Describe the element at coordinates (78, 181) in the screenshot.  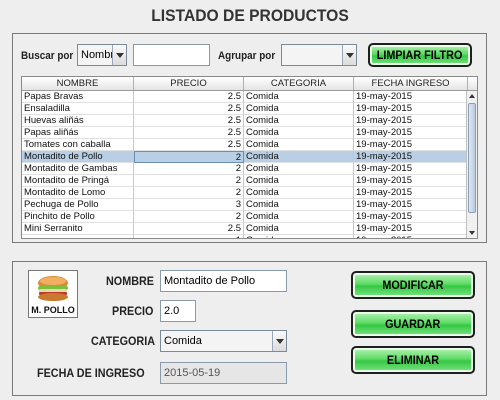
I see `table-cell: Montadito de Pringá` at that location.